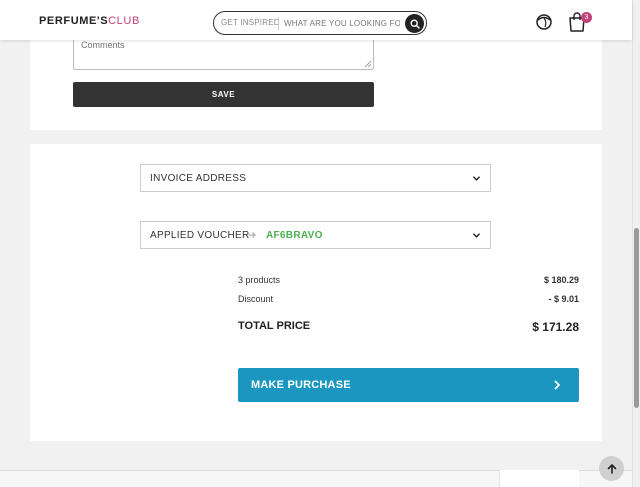 Image resolution: width=640 pixels, height=487 pixels. I want to click on products-count-label: 3 products, so click(259, 280).